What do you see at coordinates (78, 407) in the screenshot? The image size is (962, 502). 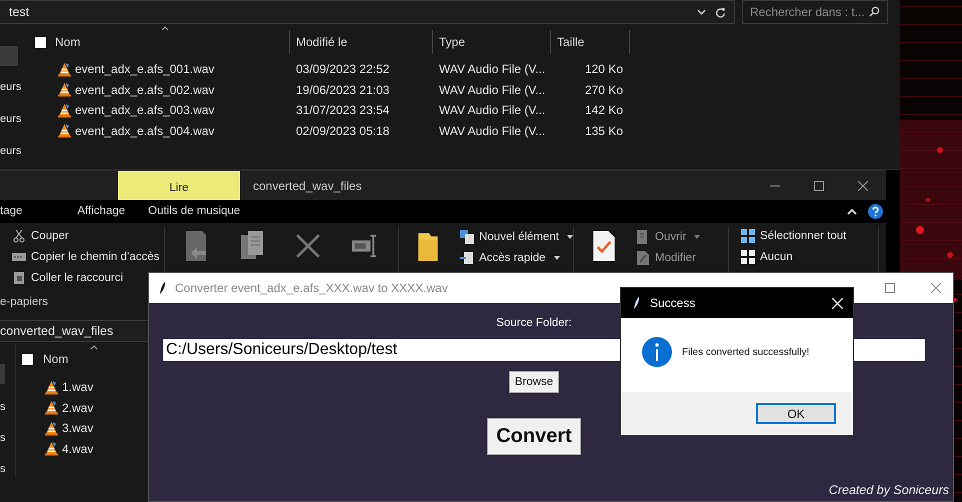 I see `file-name: 2.wav` at bounding box center [78, 407].